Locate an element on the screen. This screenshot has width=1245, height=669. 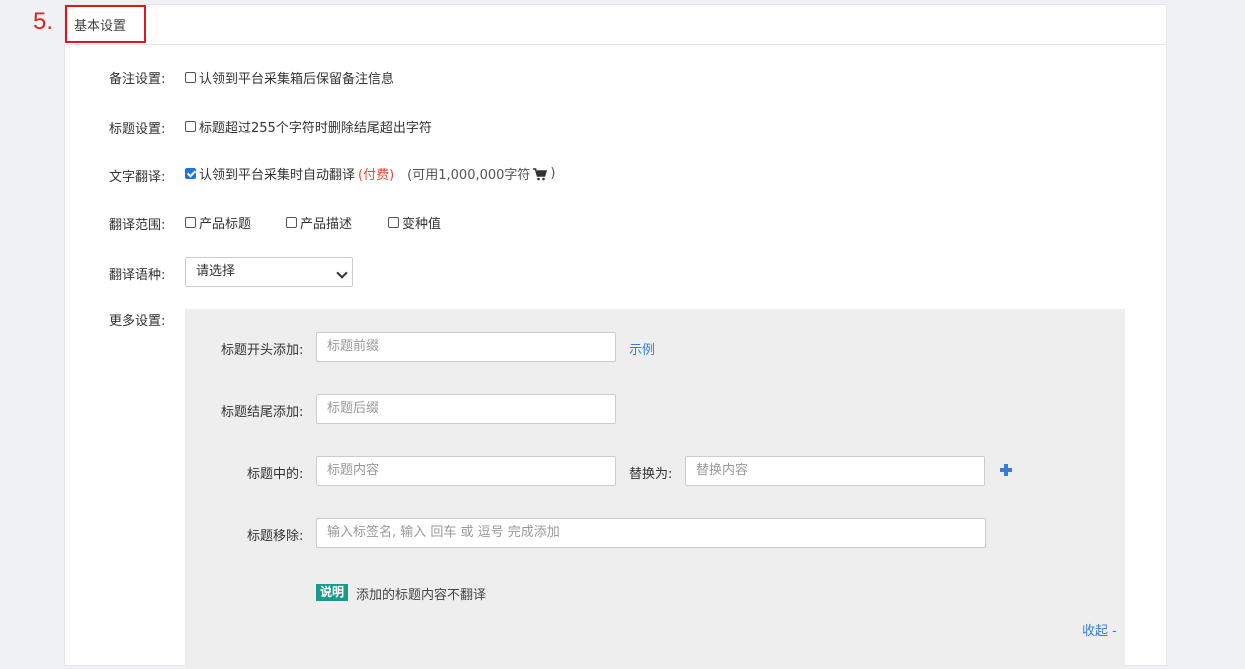
title-suffix-input: 标题后缀 is located at coordinates (466, 409).